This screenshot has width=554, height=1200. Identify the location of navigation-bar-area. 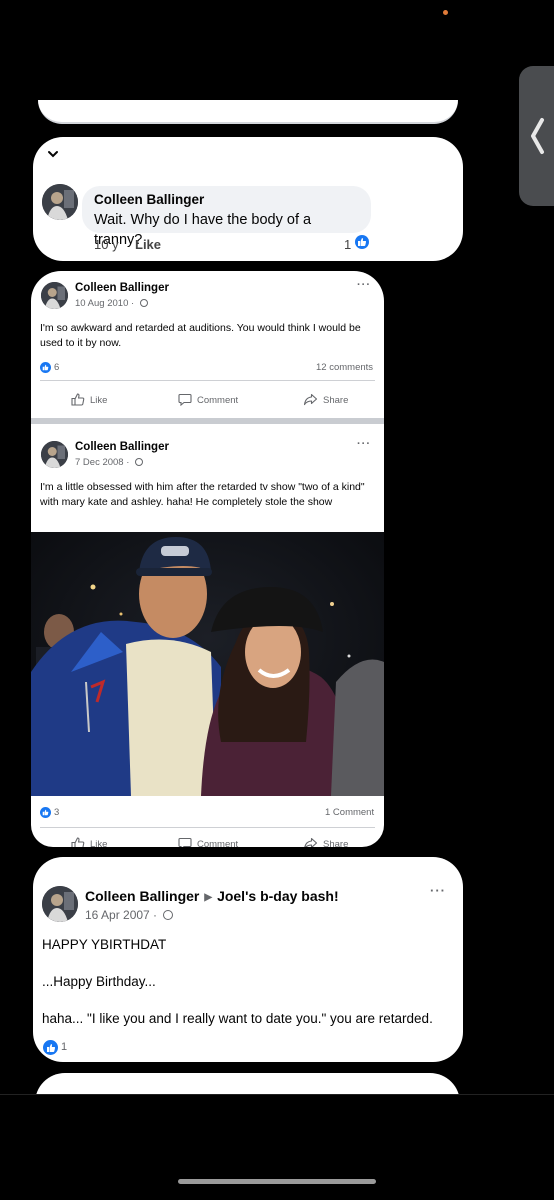
(277, 1147).